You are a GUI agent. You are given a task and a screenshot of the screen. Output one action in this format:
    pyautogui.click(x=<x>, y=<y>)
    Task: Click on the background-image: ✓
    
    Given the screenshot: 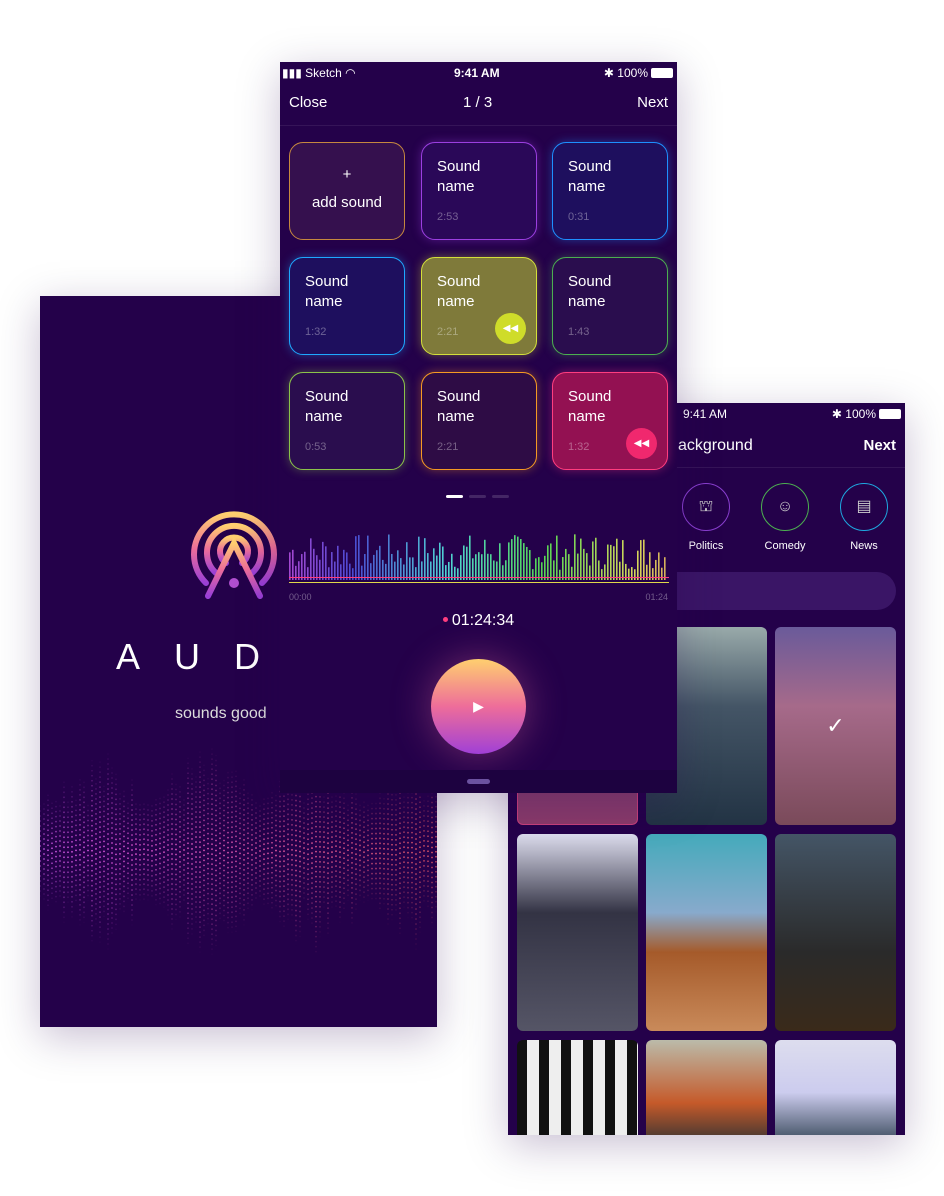 What is the action you would take?
    pyautogui.click(x=835, y=726)
    